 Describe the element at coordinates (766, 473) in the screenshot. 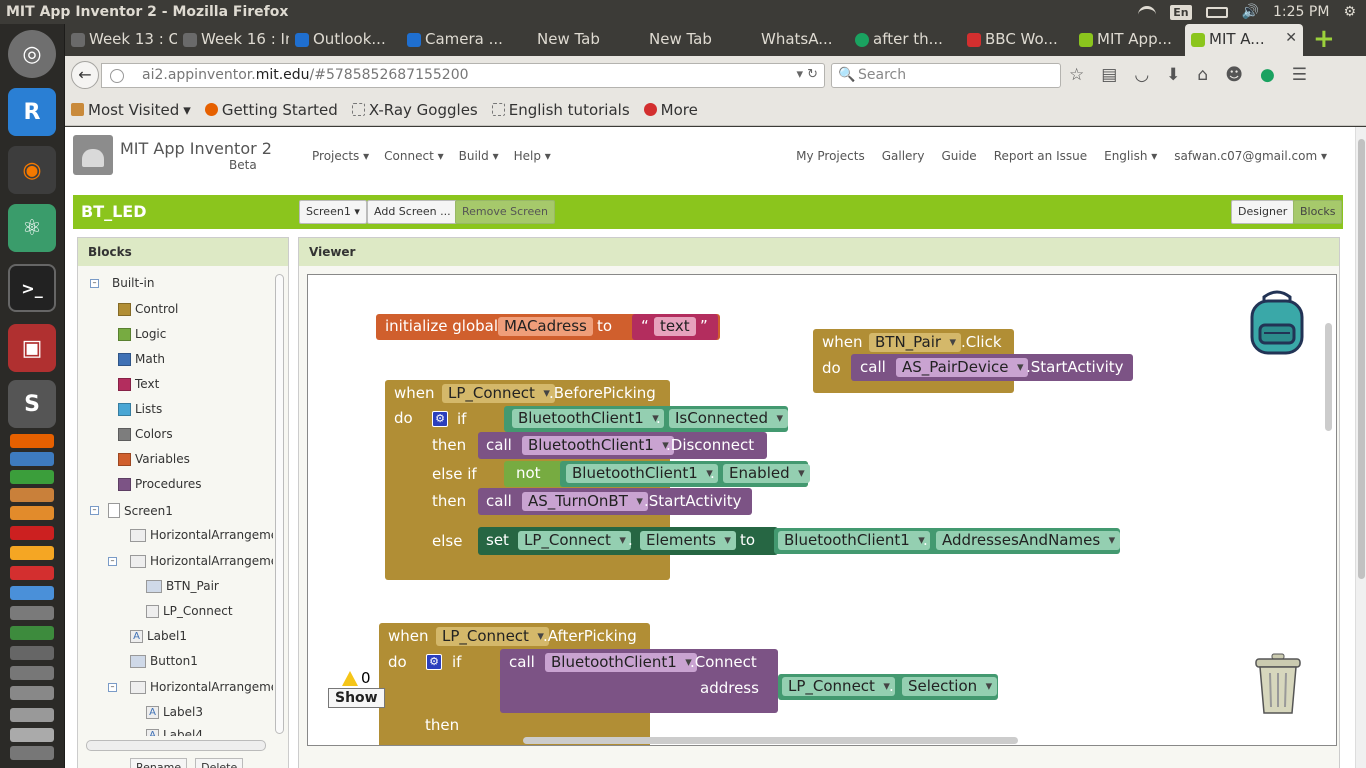

I see `property-dropdown: Enabled` at that location.